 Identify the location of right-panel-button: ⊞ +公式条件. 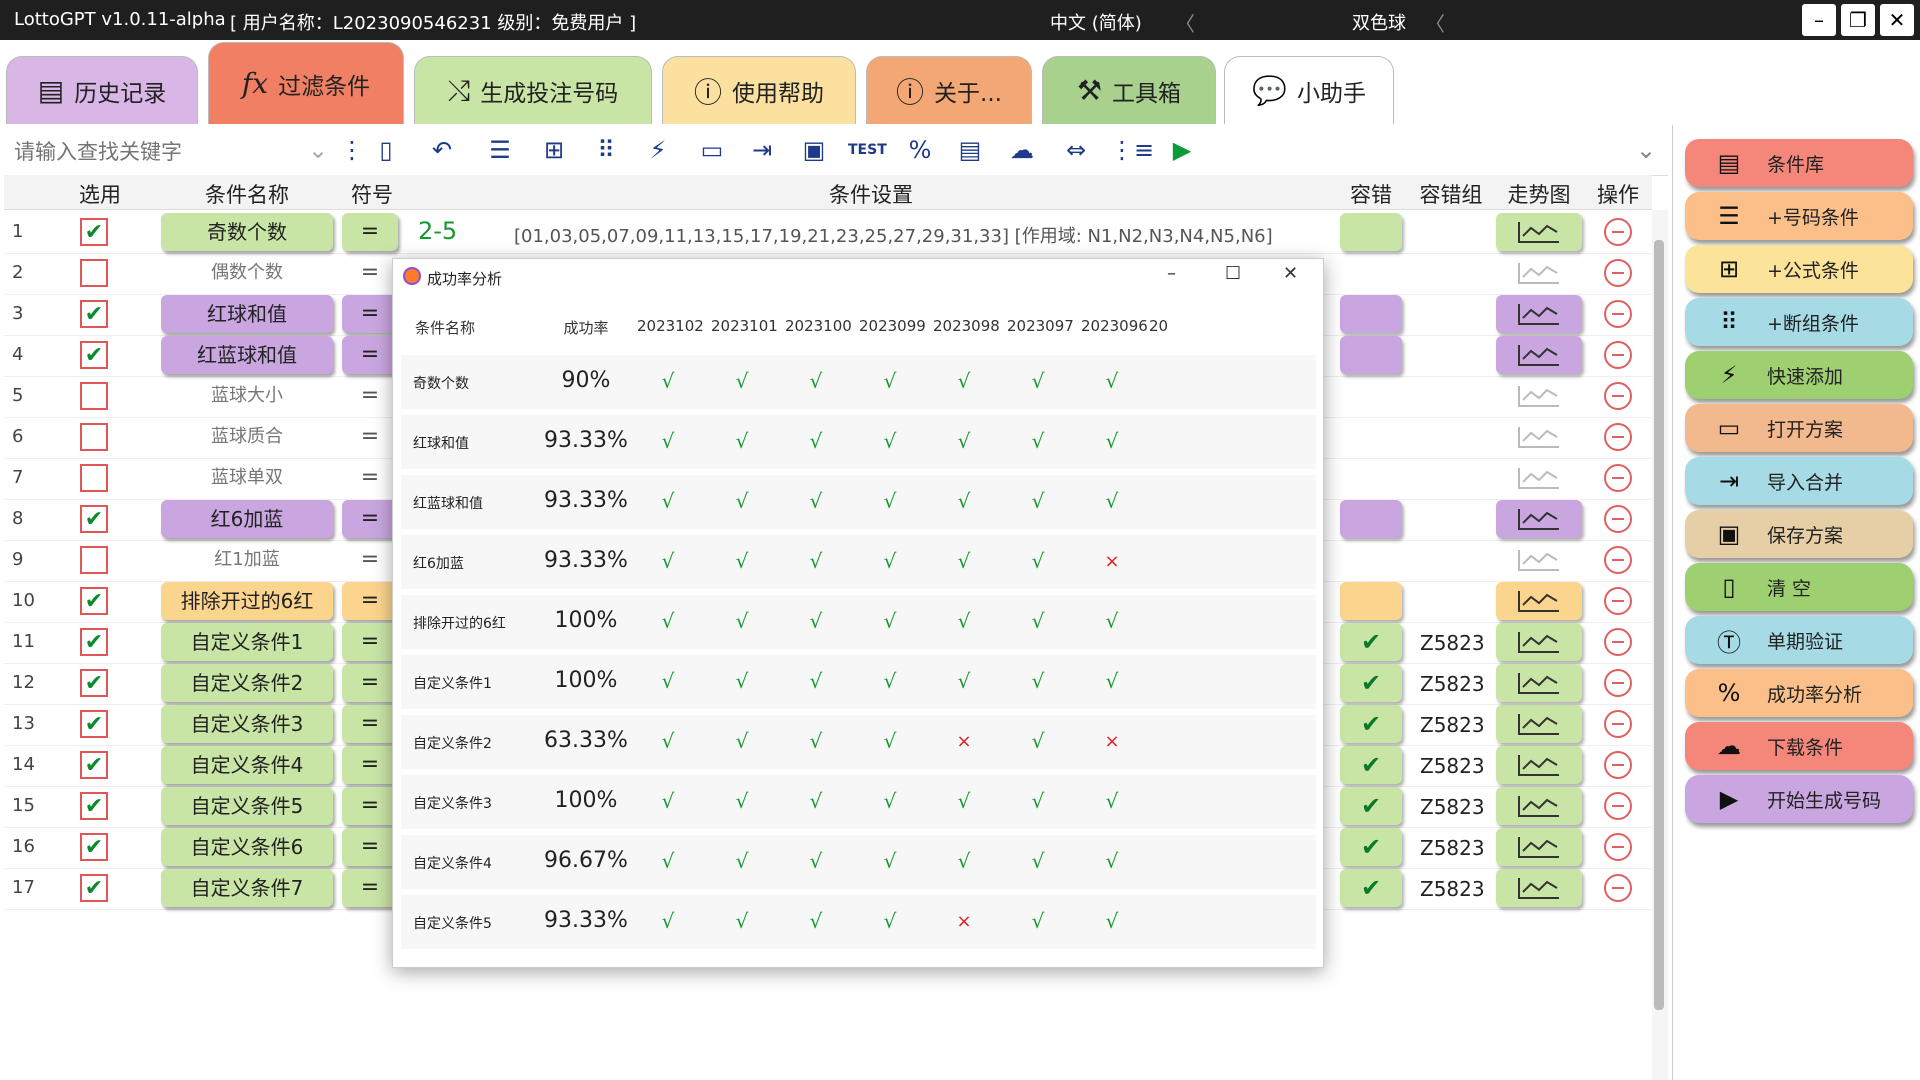
(1799, 269).